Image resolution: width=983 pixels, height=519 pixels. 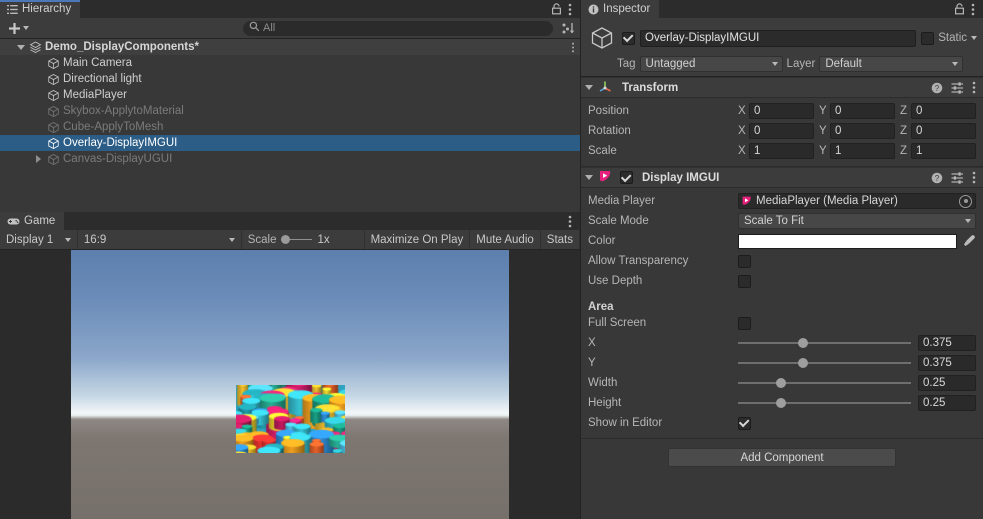 I want to click on tag-dropdown: Untagged, so click(x=711, y=64).